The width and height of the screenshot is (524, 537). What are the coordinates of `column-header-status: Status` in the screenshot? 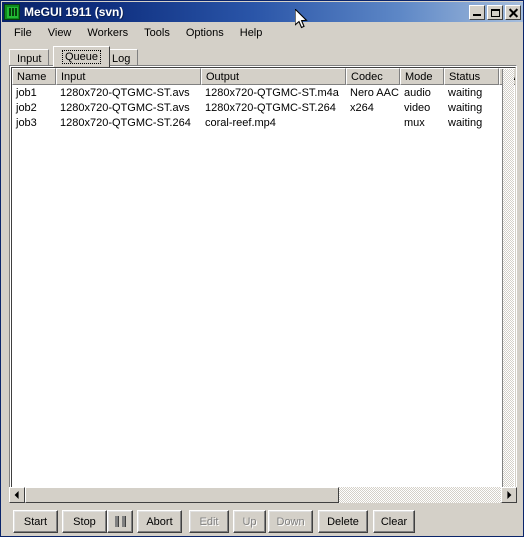 It's located at (471, 76).